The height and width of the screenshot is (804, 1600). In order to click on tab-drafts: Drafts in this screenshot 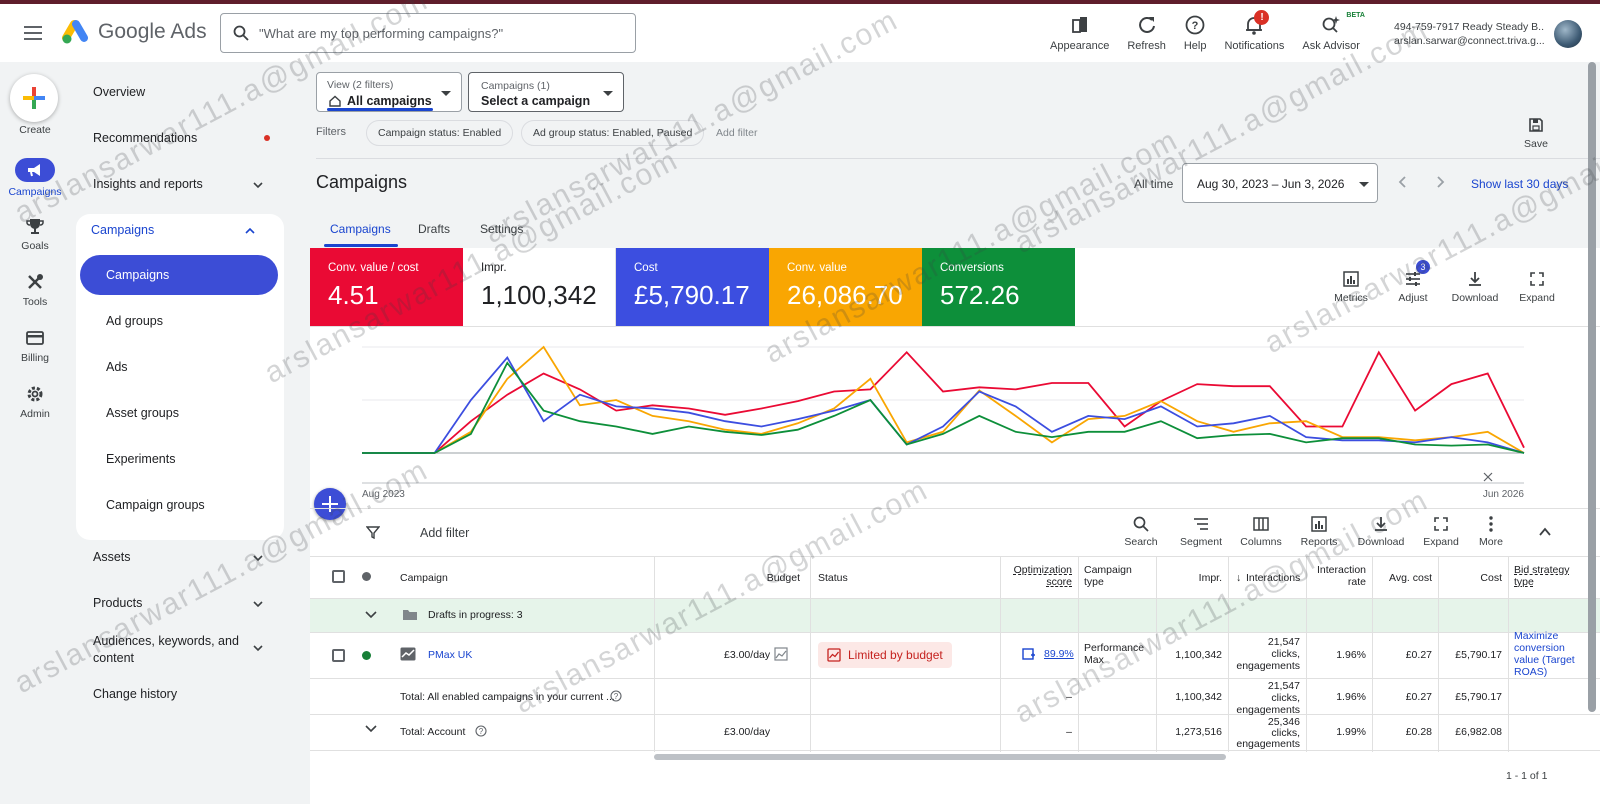, I will do `click(434, 229)`.